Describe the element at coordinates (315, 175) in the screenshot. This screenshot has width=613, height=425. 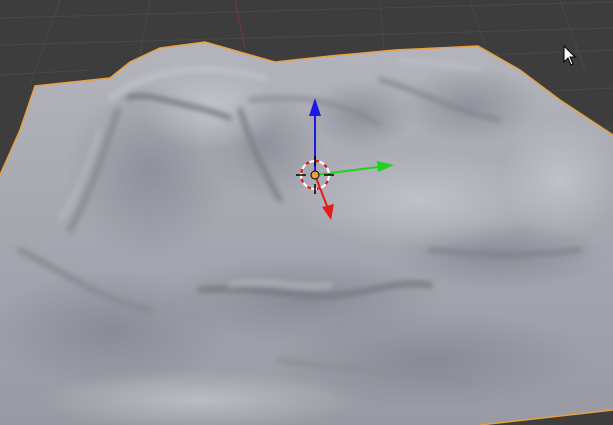
I see `gizmo-center` at that location.